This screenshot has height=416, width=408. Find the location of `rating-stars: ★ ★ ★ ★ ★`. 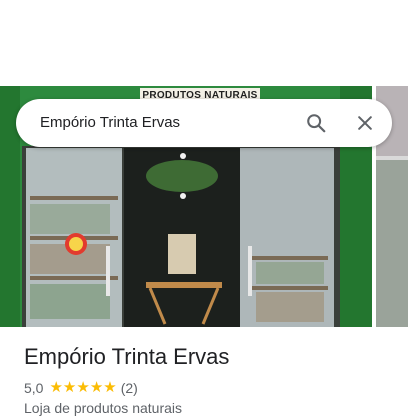

rating-stars: ★ ★ ★ ★ ★ is located at coordinates (82, 388).